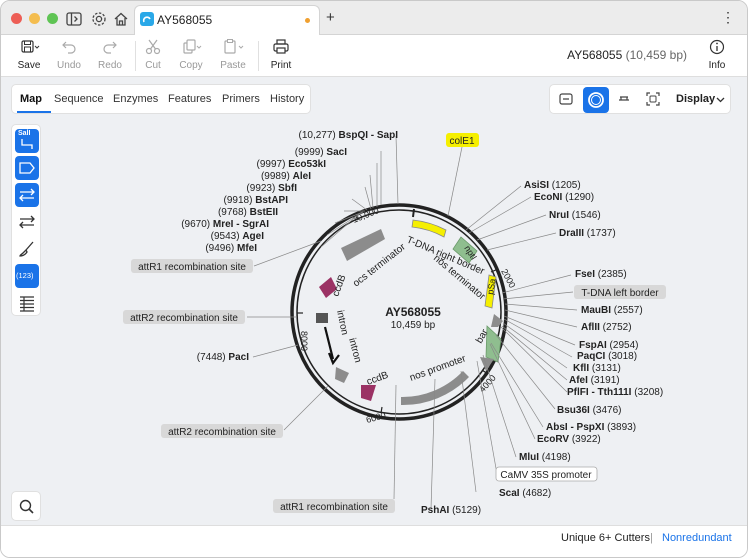 Image resolution: width=748 pixels, height=558 pixels. Describe the element at coordinates (656, 55) in the screenshot. I see `sequence-length: (10,459 bp)` at that location.